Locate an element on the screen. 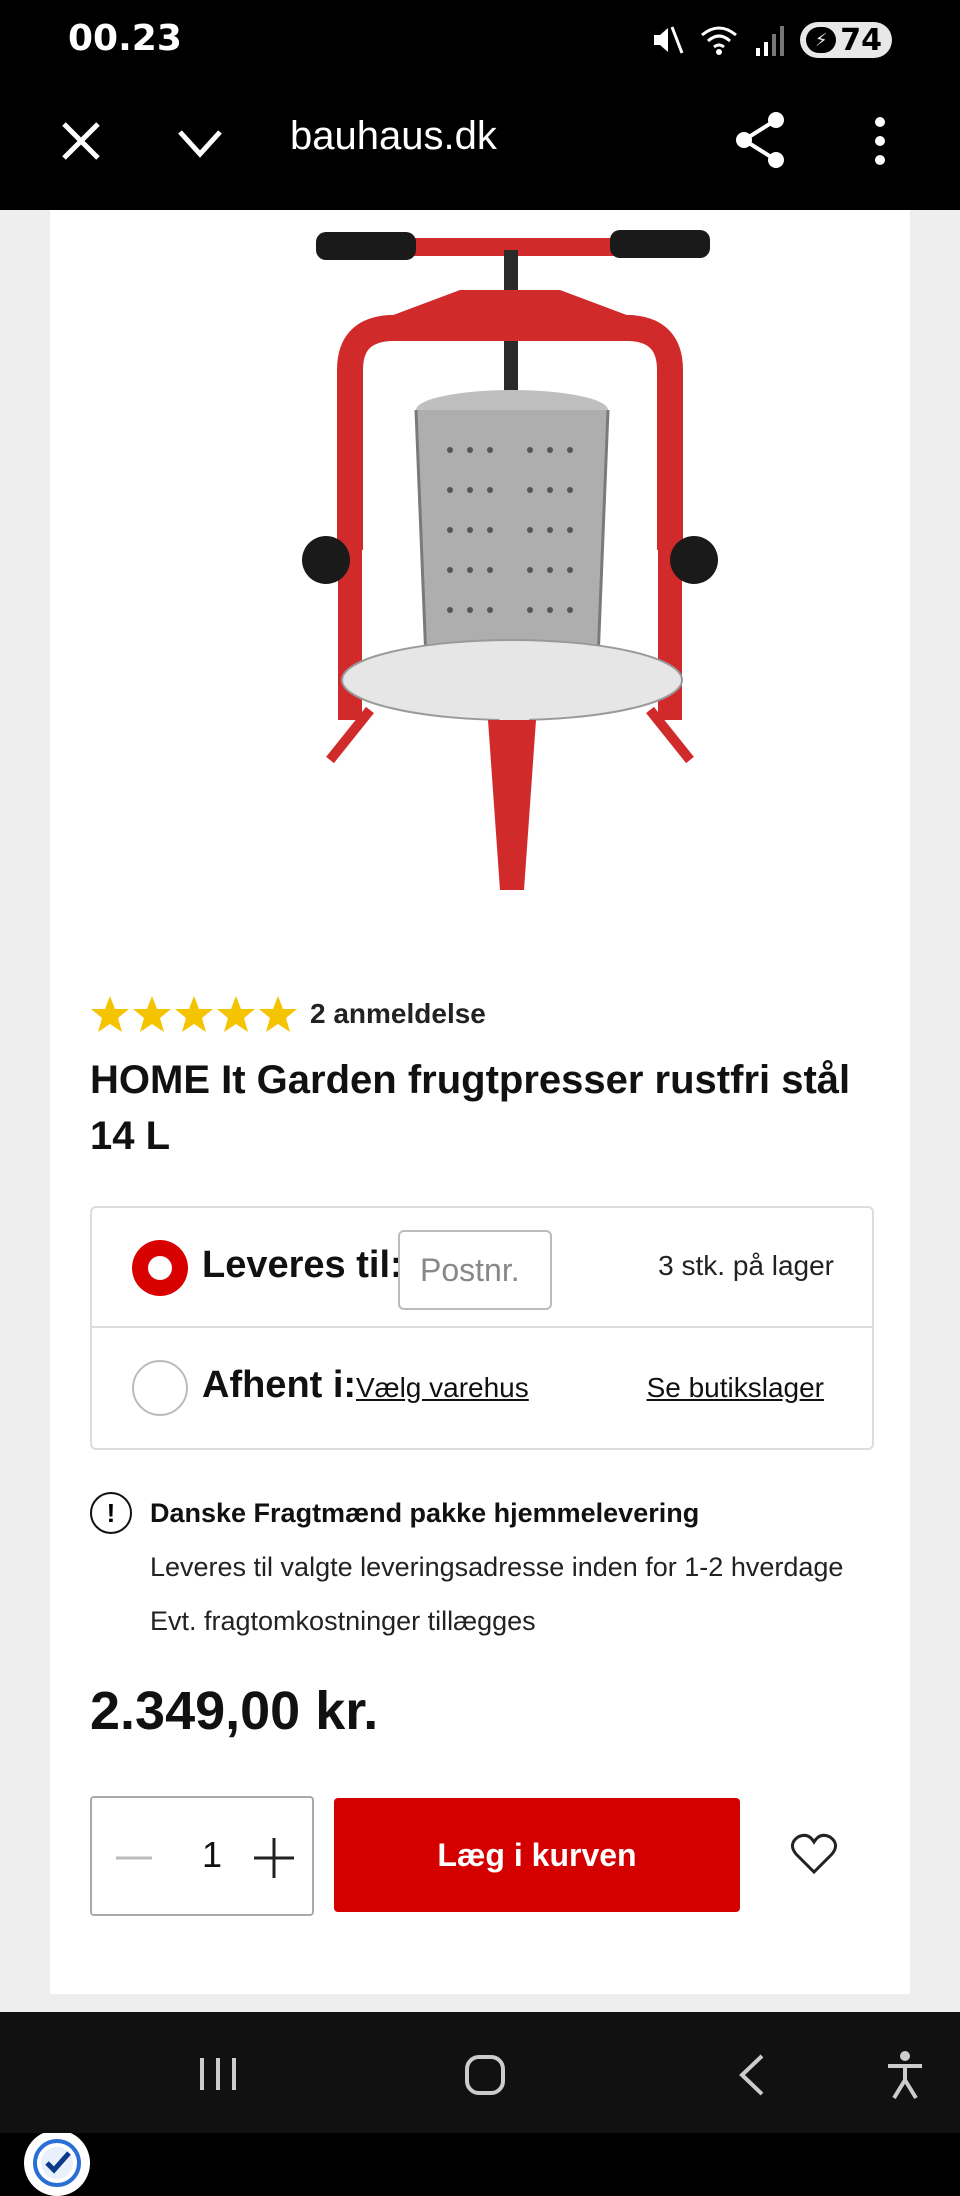 This screenshot has width=960, height=2196. quantity-stepper: 1 is located at coordinates (202, 1856).